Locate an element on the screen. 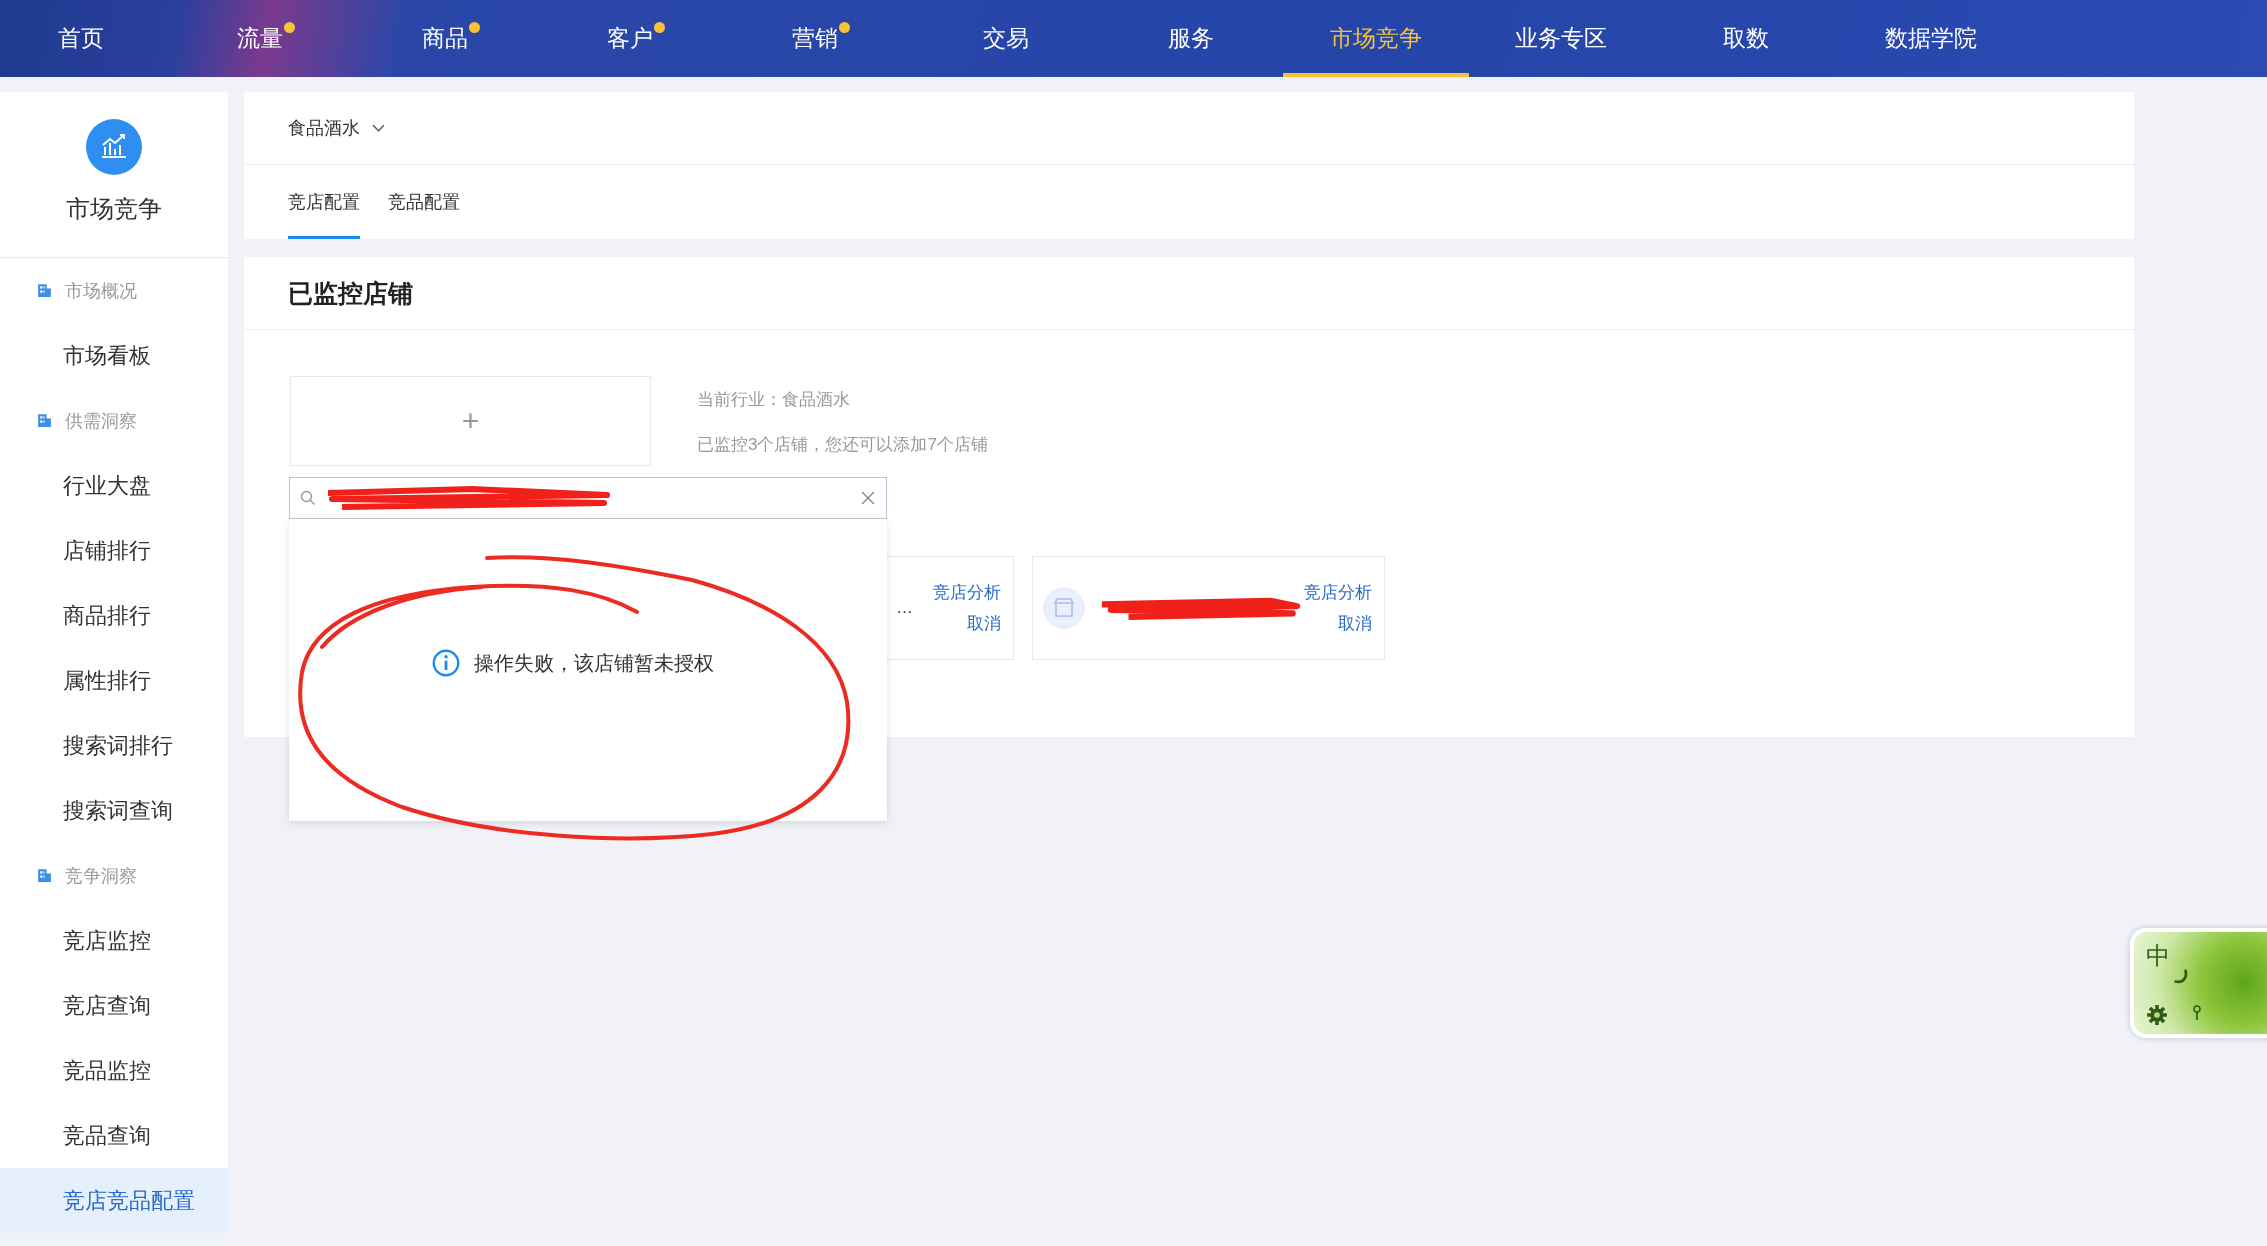 The image size is (2267, 1246). sidebar-item: 商品排行 is located at coordinates (114, 615).